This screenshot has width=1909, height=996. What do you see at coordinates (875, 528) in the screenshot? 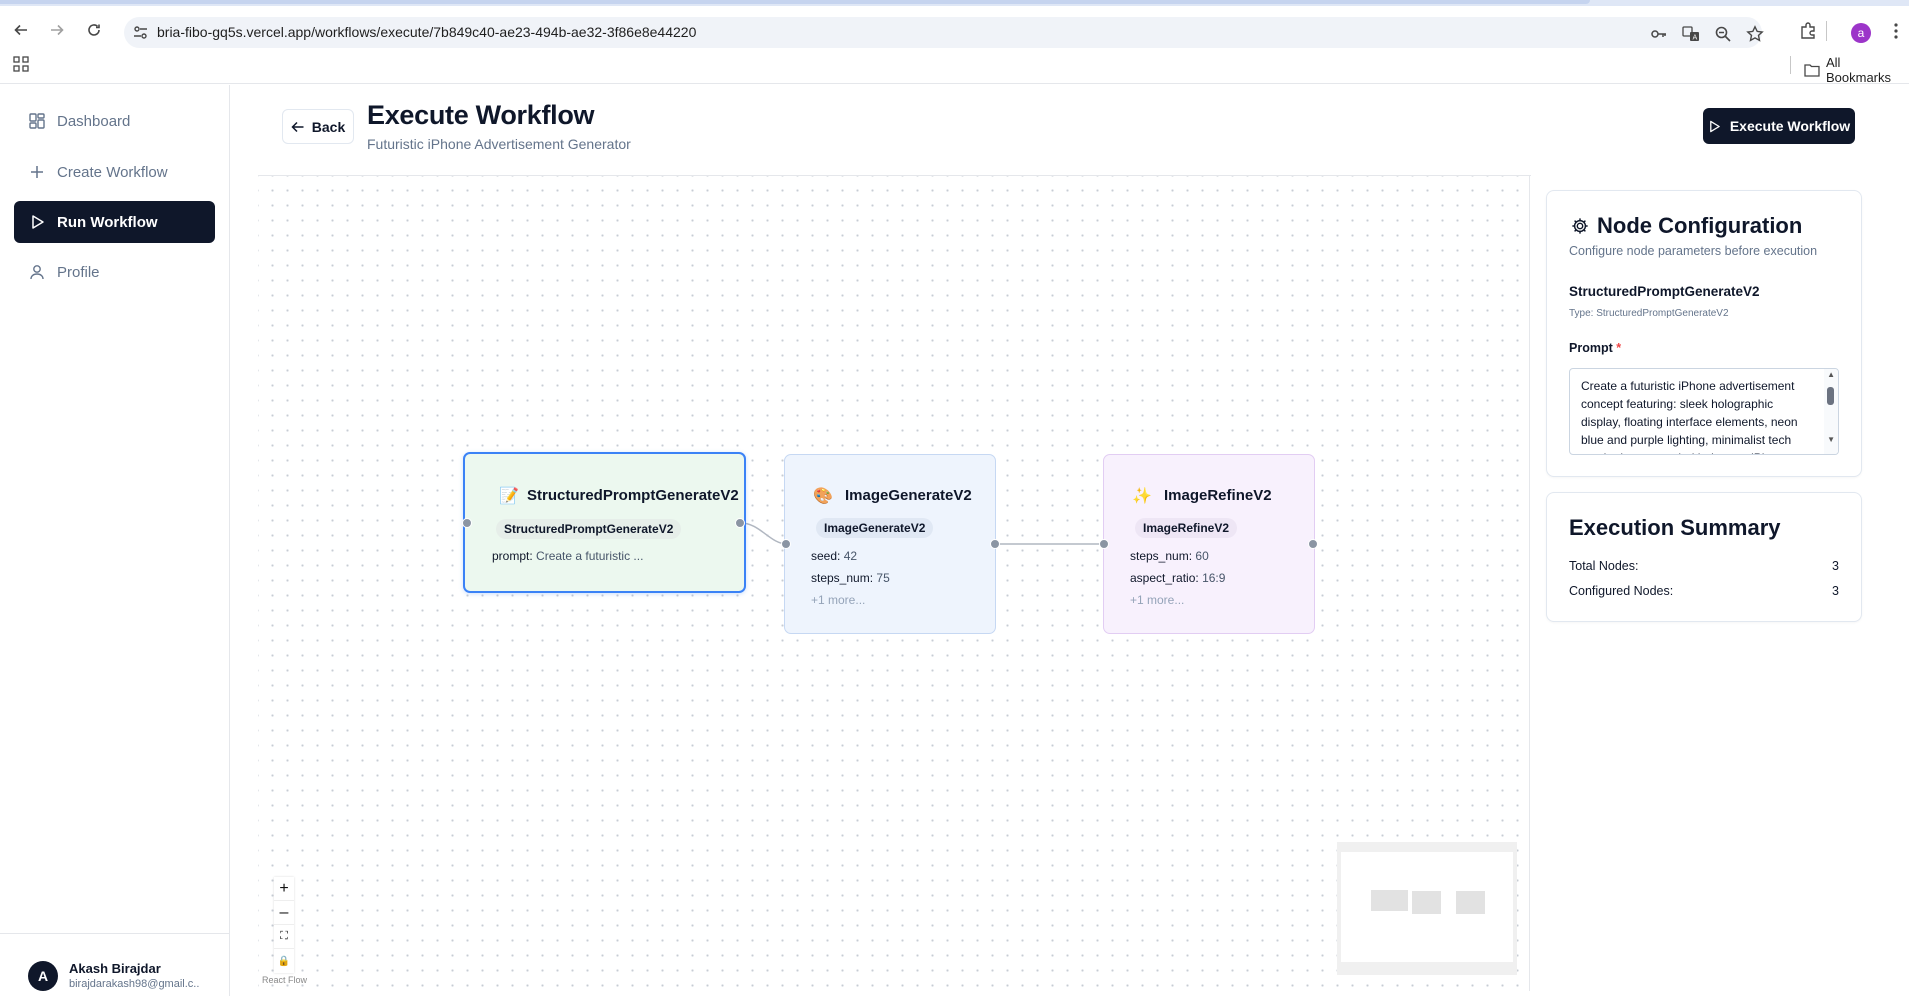
I see `node-type-badge: ImageGenerateV2` at bounding box center [875, 528].